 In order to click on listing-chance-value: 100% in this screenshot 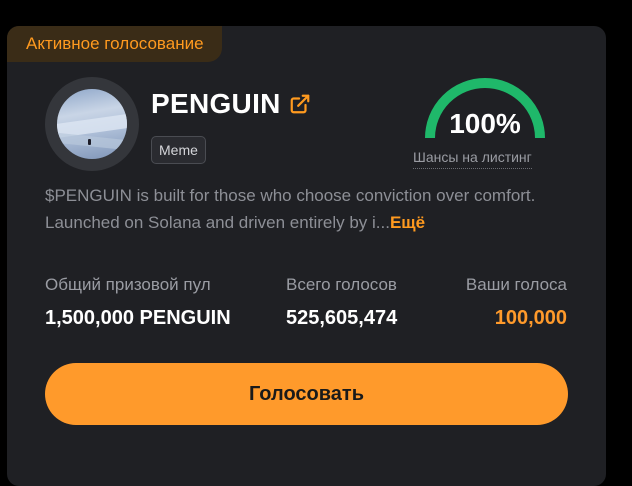, I will do `click(485, 123)`.